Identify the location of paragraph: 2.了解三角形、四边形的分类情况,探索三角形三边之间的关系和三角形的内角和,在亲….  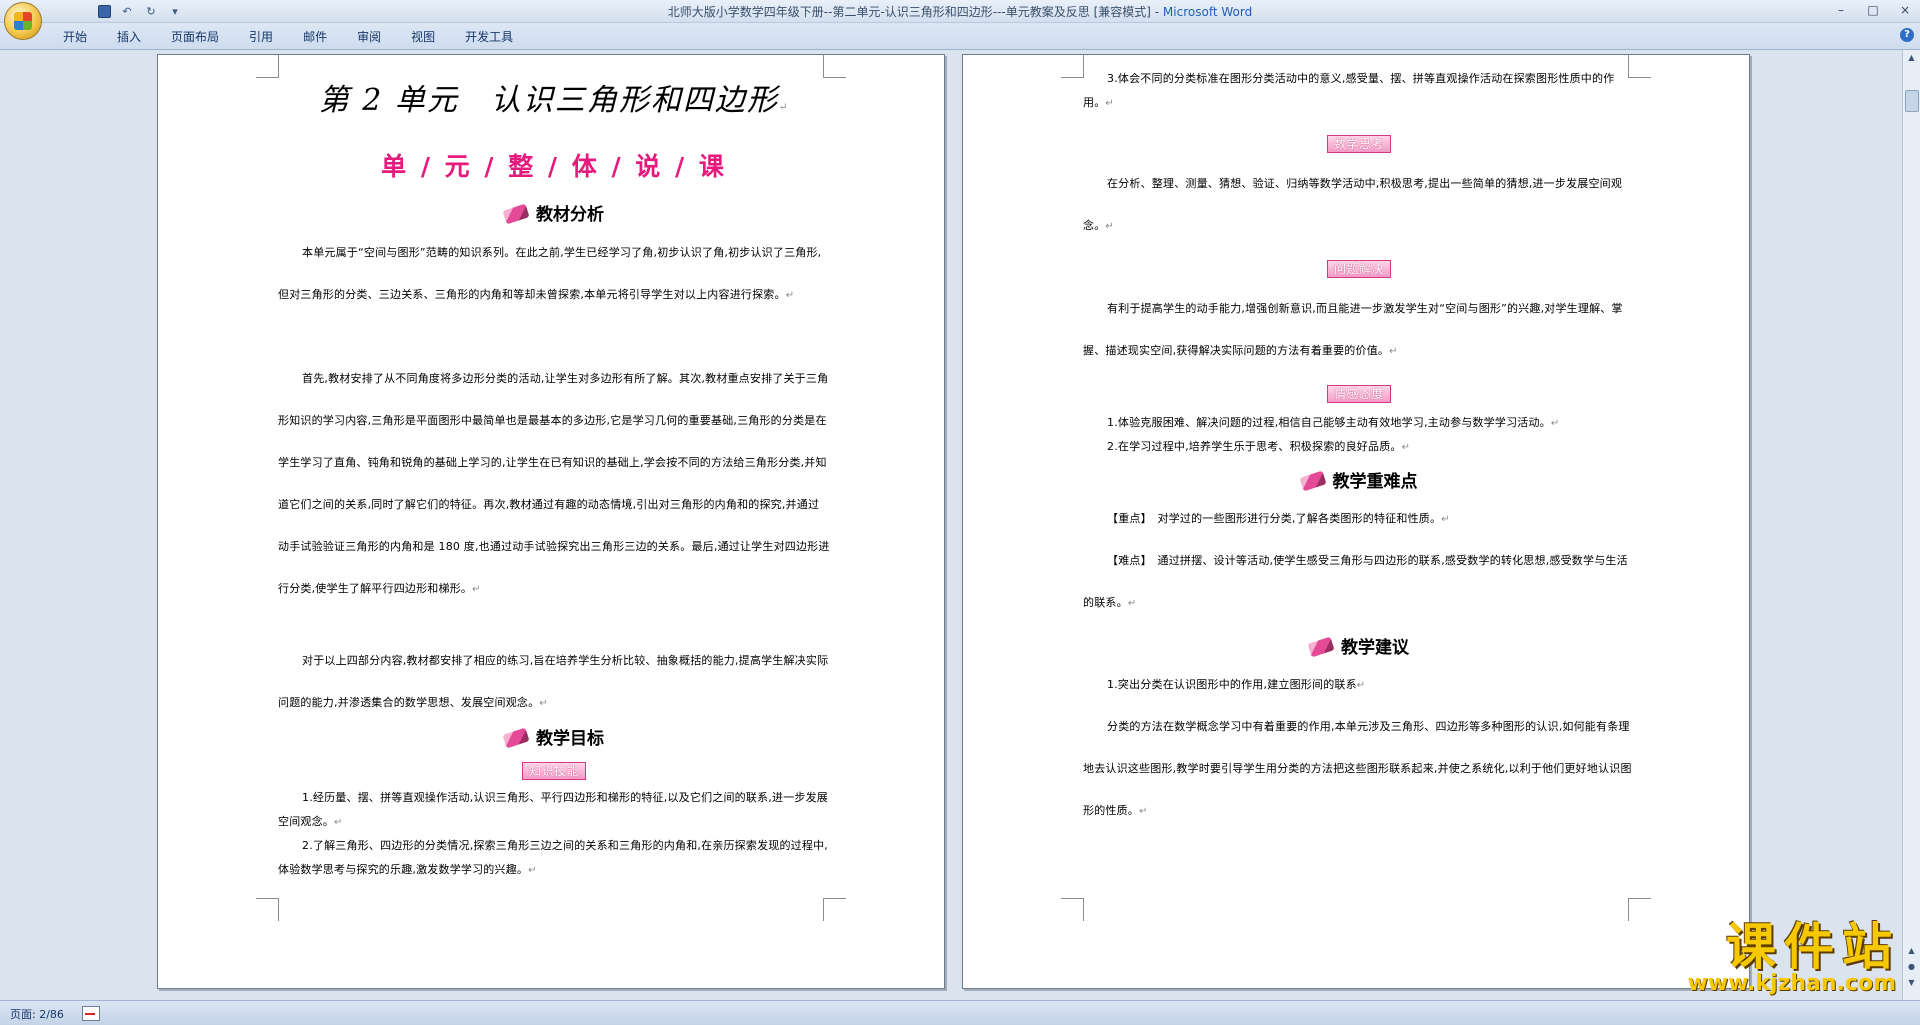
(553, 857).